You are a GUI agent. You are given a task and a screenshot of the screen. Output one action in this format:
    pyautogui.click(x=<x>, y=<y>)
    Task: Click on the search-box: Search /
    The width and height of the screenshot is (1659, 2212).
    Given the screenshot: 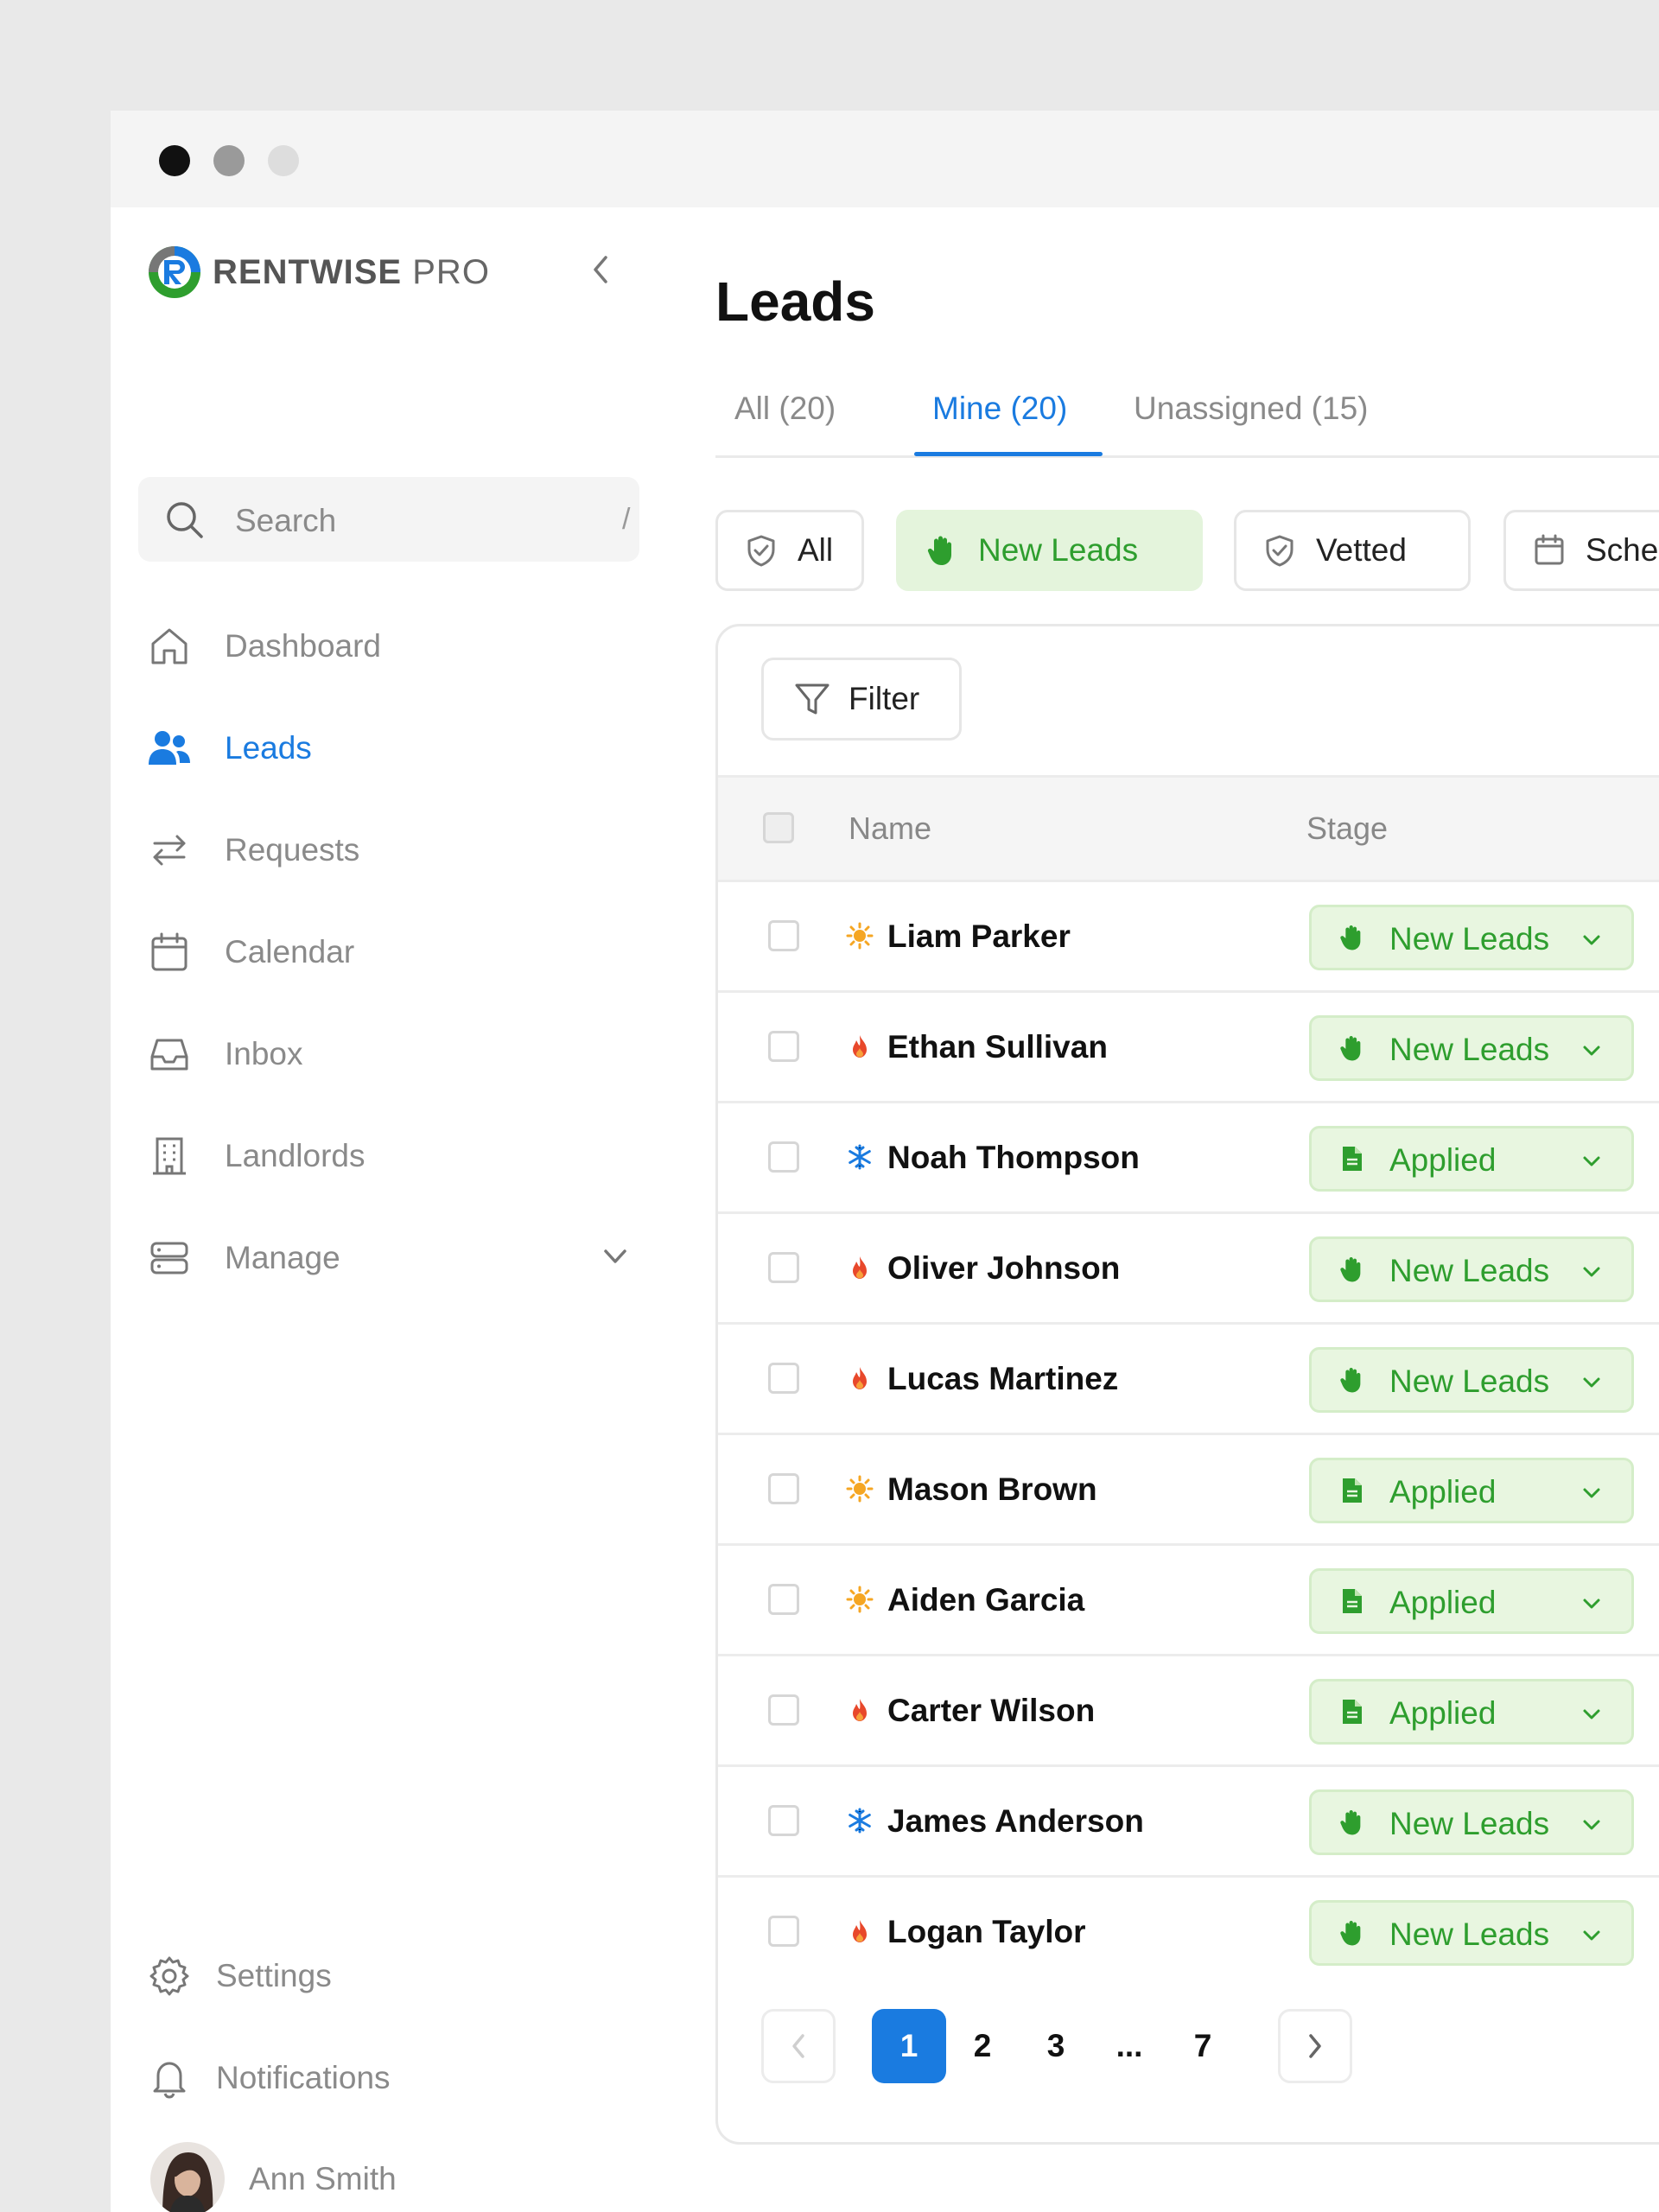 What is the action you would take?
    pyautogui.click(x=388, y=519)
    